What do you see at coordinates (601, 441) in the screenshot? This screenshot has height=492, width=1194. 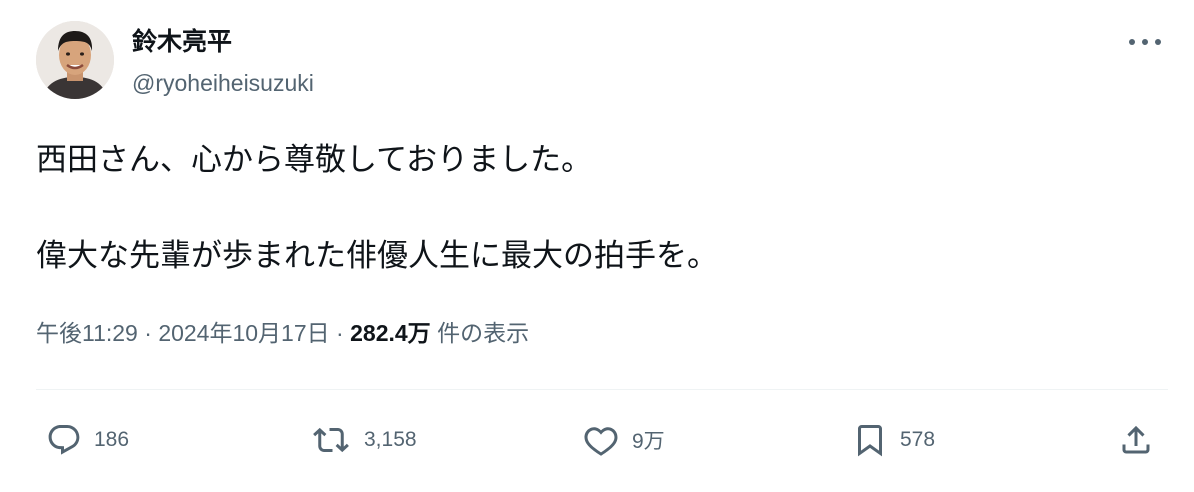 I see `heart-icon` at bounding box center [601, 441].